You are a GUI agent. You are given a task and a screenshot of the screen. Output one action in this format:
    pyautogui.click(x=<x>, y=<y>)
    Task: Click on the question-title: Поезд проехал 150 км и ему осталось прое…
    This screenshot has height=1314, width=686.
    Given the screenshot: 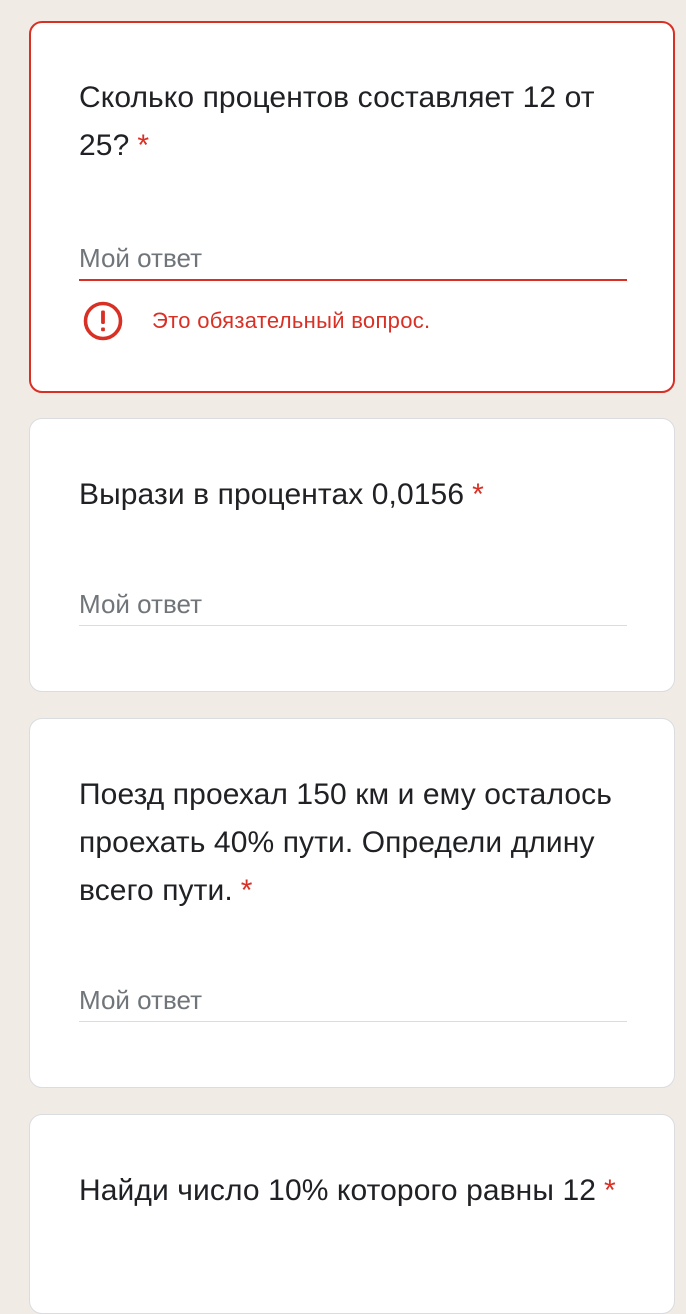 What is the action you would take?
    pyautogui.click(x=356, y=843)
    